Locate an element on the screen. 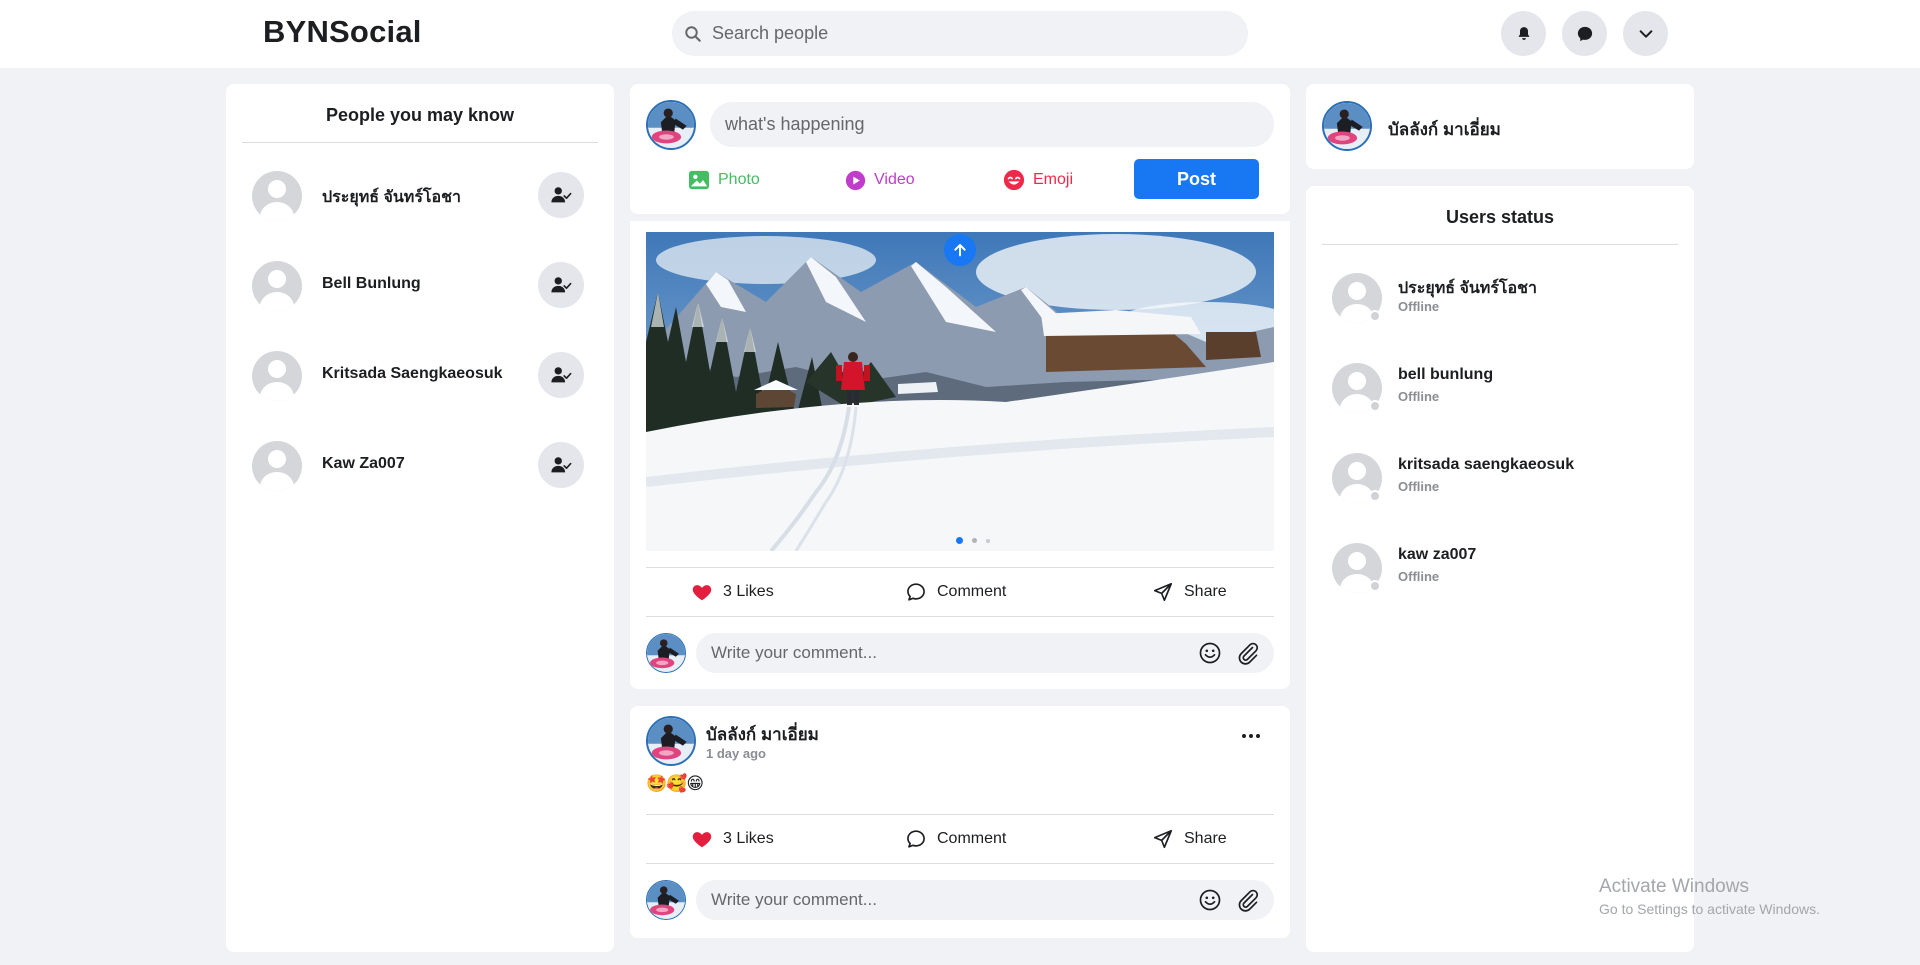 This screenshot has height=965, width=1920. person-name: Kaw Za007 is located at coordinates (363, 464).